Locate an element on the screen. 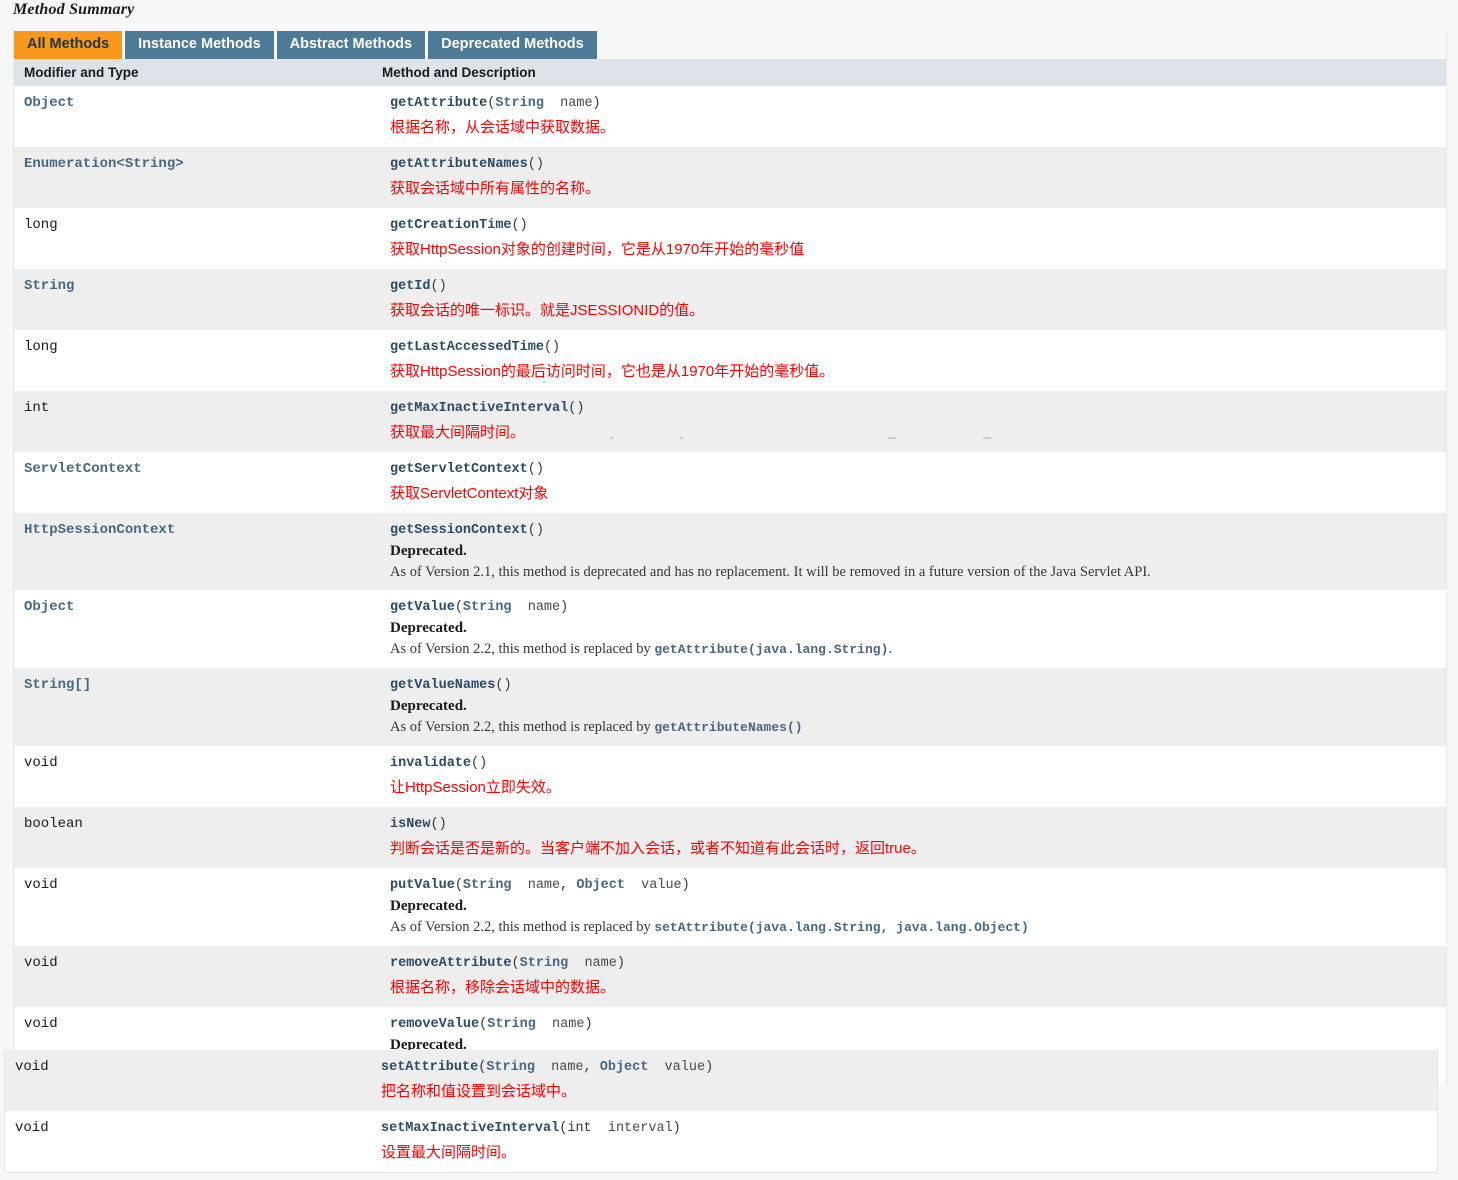  type-link: String[] is located at coordinates (57, 685).